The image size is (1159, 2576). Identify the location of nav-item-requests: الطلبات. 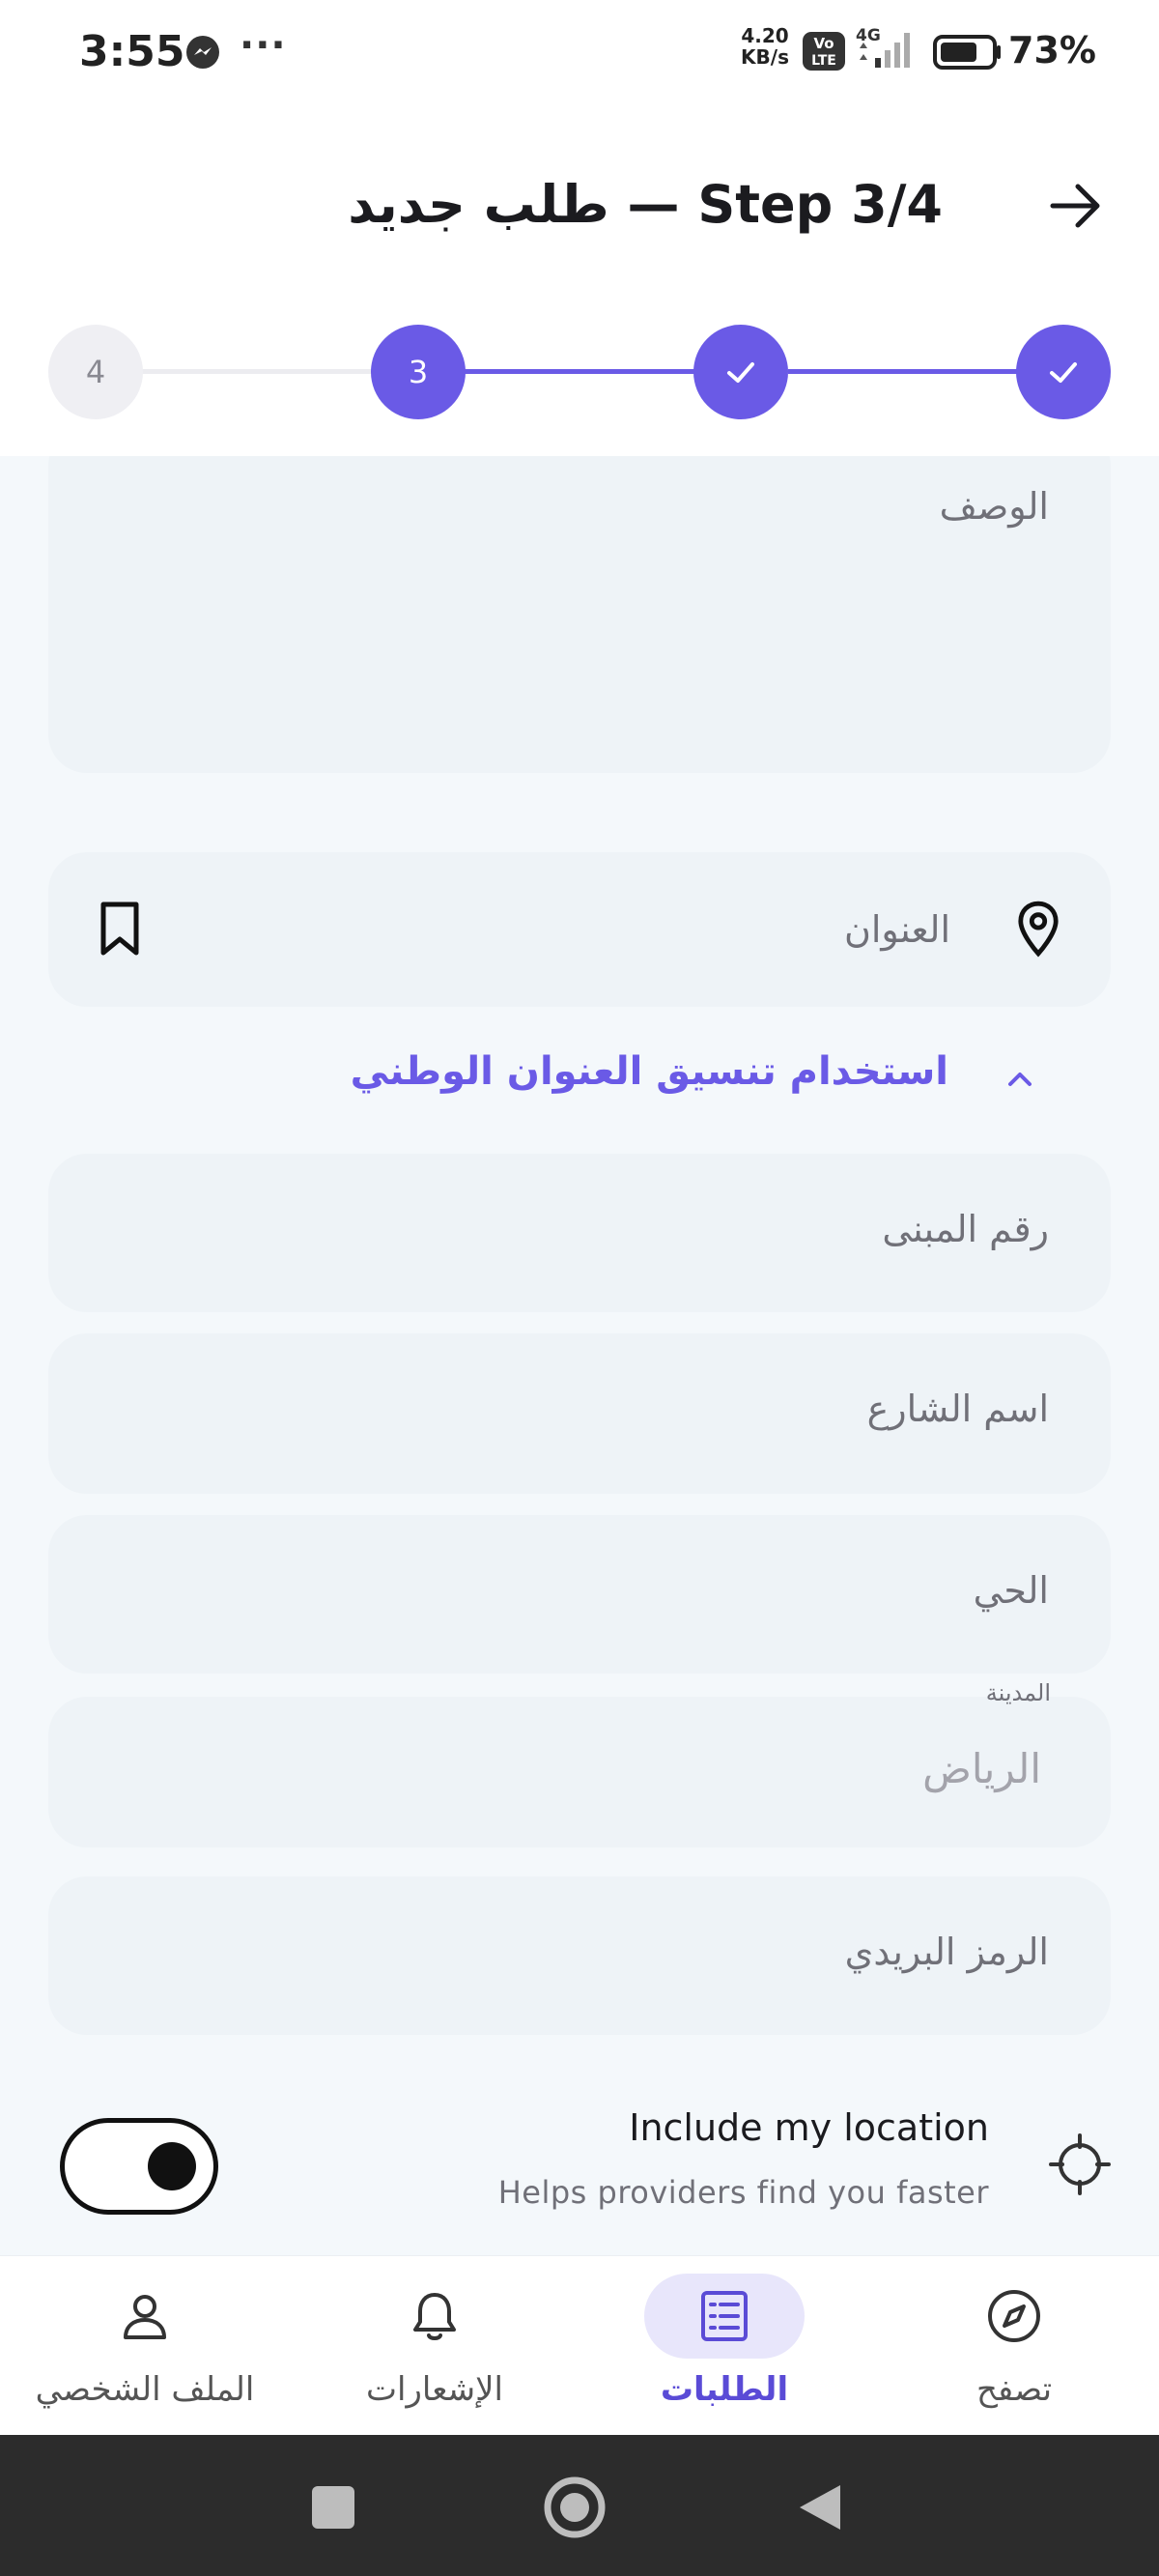
(724, 2346).